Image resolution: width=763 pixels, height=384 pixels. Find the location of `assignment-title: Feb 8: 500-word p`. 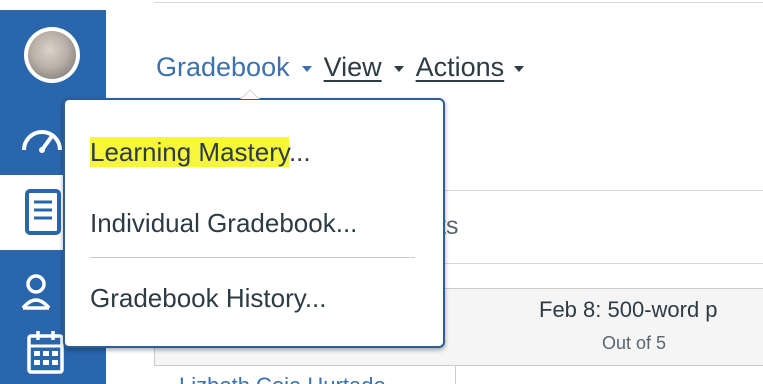

assignment-title: Feb 8: 500-word p is located at coordinates (628, 309).